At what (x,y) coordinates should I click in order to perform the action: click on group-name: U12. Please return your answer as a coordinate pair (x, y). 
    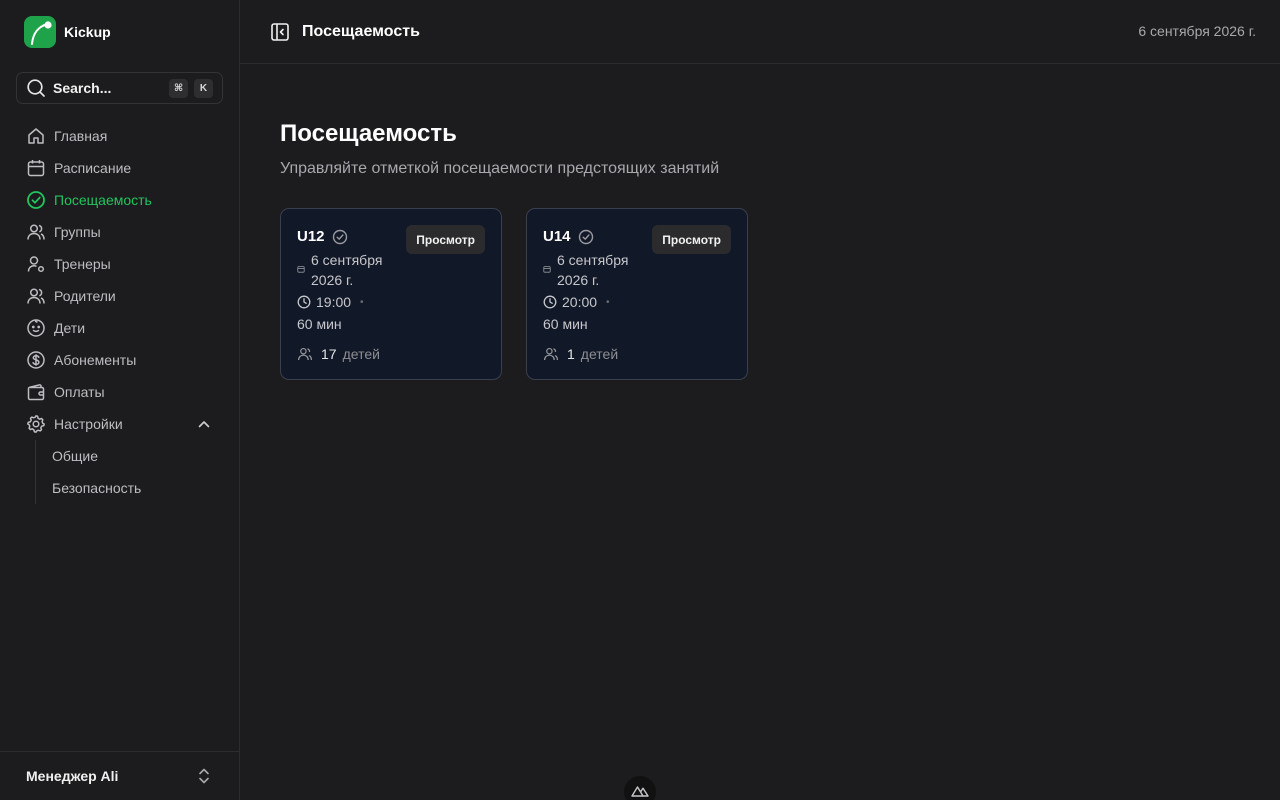
    Looking at the image, I should click on (311, 236).